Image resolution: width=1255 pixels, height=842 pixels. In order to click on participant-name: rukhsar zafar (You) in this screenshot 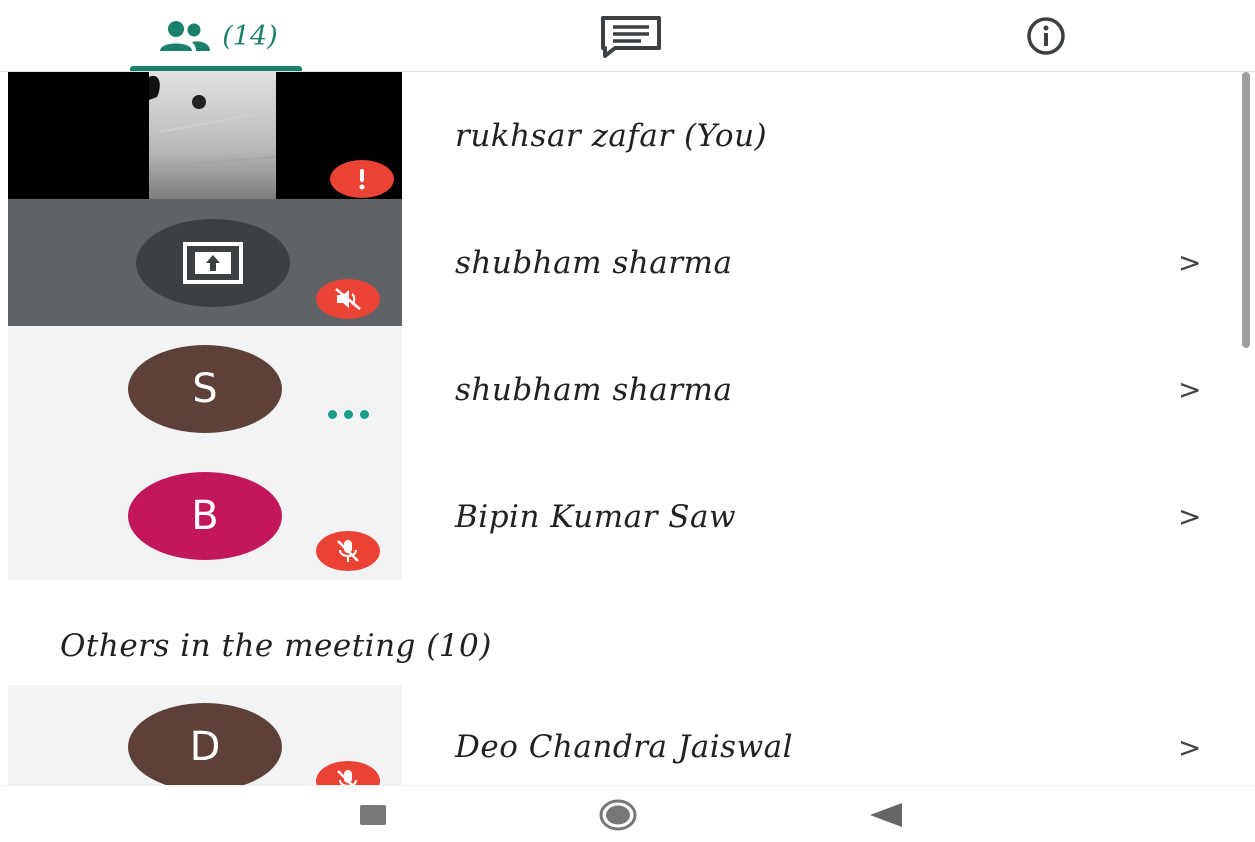, I will do `click(611, 135)`.